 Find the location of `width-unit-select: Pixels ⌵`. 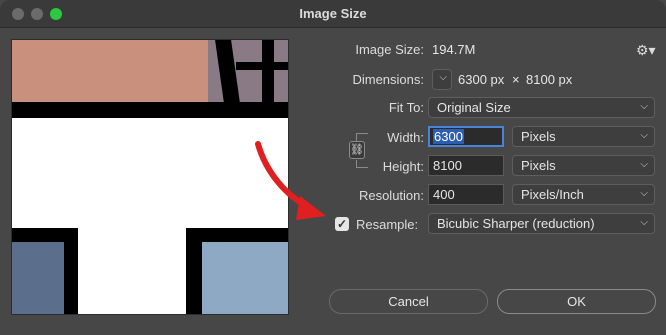

width-unit-select: Pixels ⌵ is located at coordinates (583, 136).